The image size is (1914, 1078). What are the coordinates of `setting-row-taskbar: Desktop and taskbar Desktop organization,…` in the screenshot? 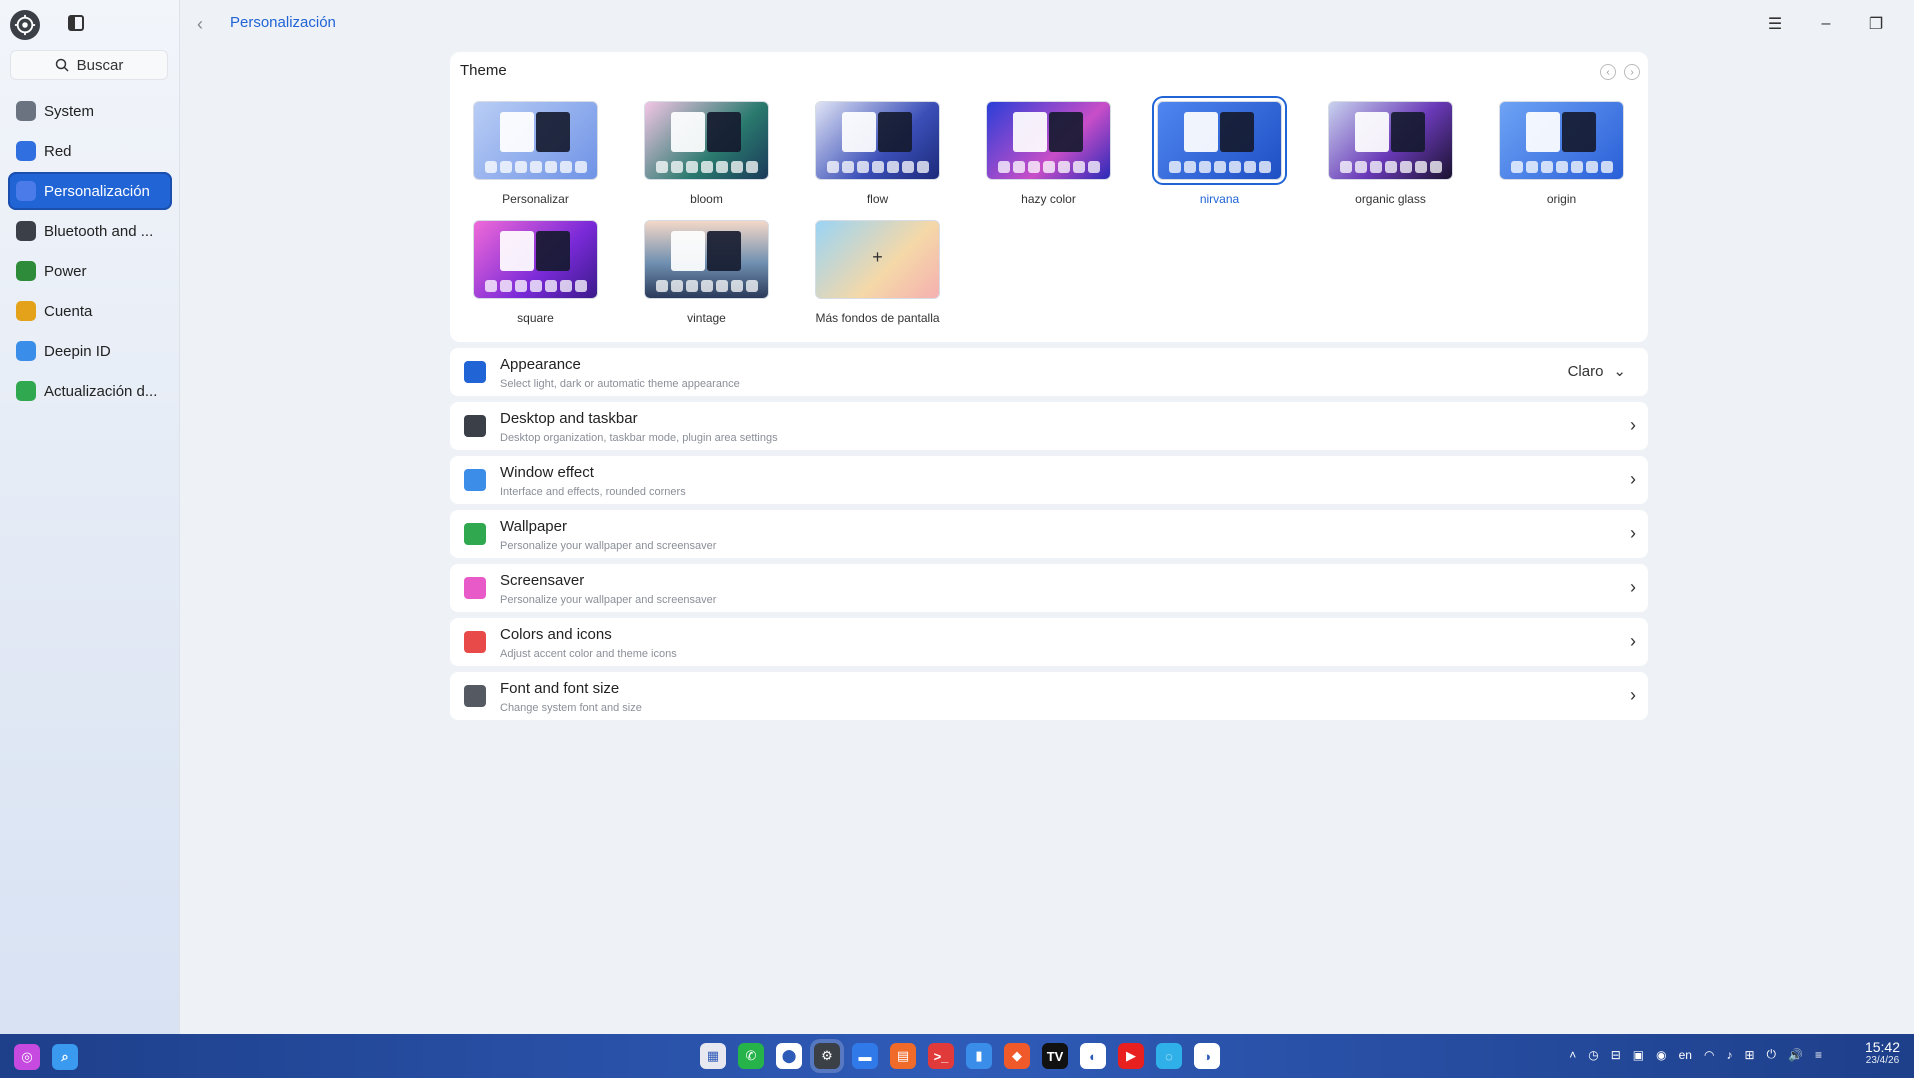 It's located at (1049, 426).